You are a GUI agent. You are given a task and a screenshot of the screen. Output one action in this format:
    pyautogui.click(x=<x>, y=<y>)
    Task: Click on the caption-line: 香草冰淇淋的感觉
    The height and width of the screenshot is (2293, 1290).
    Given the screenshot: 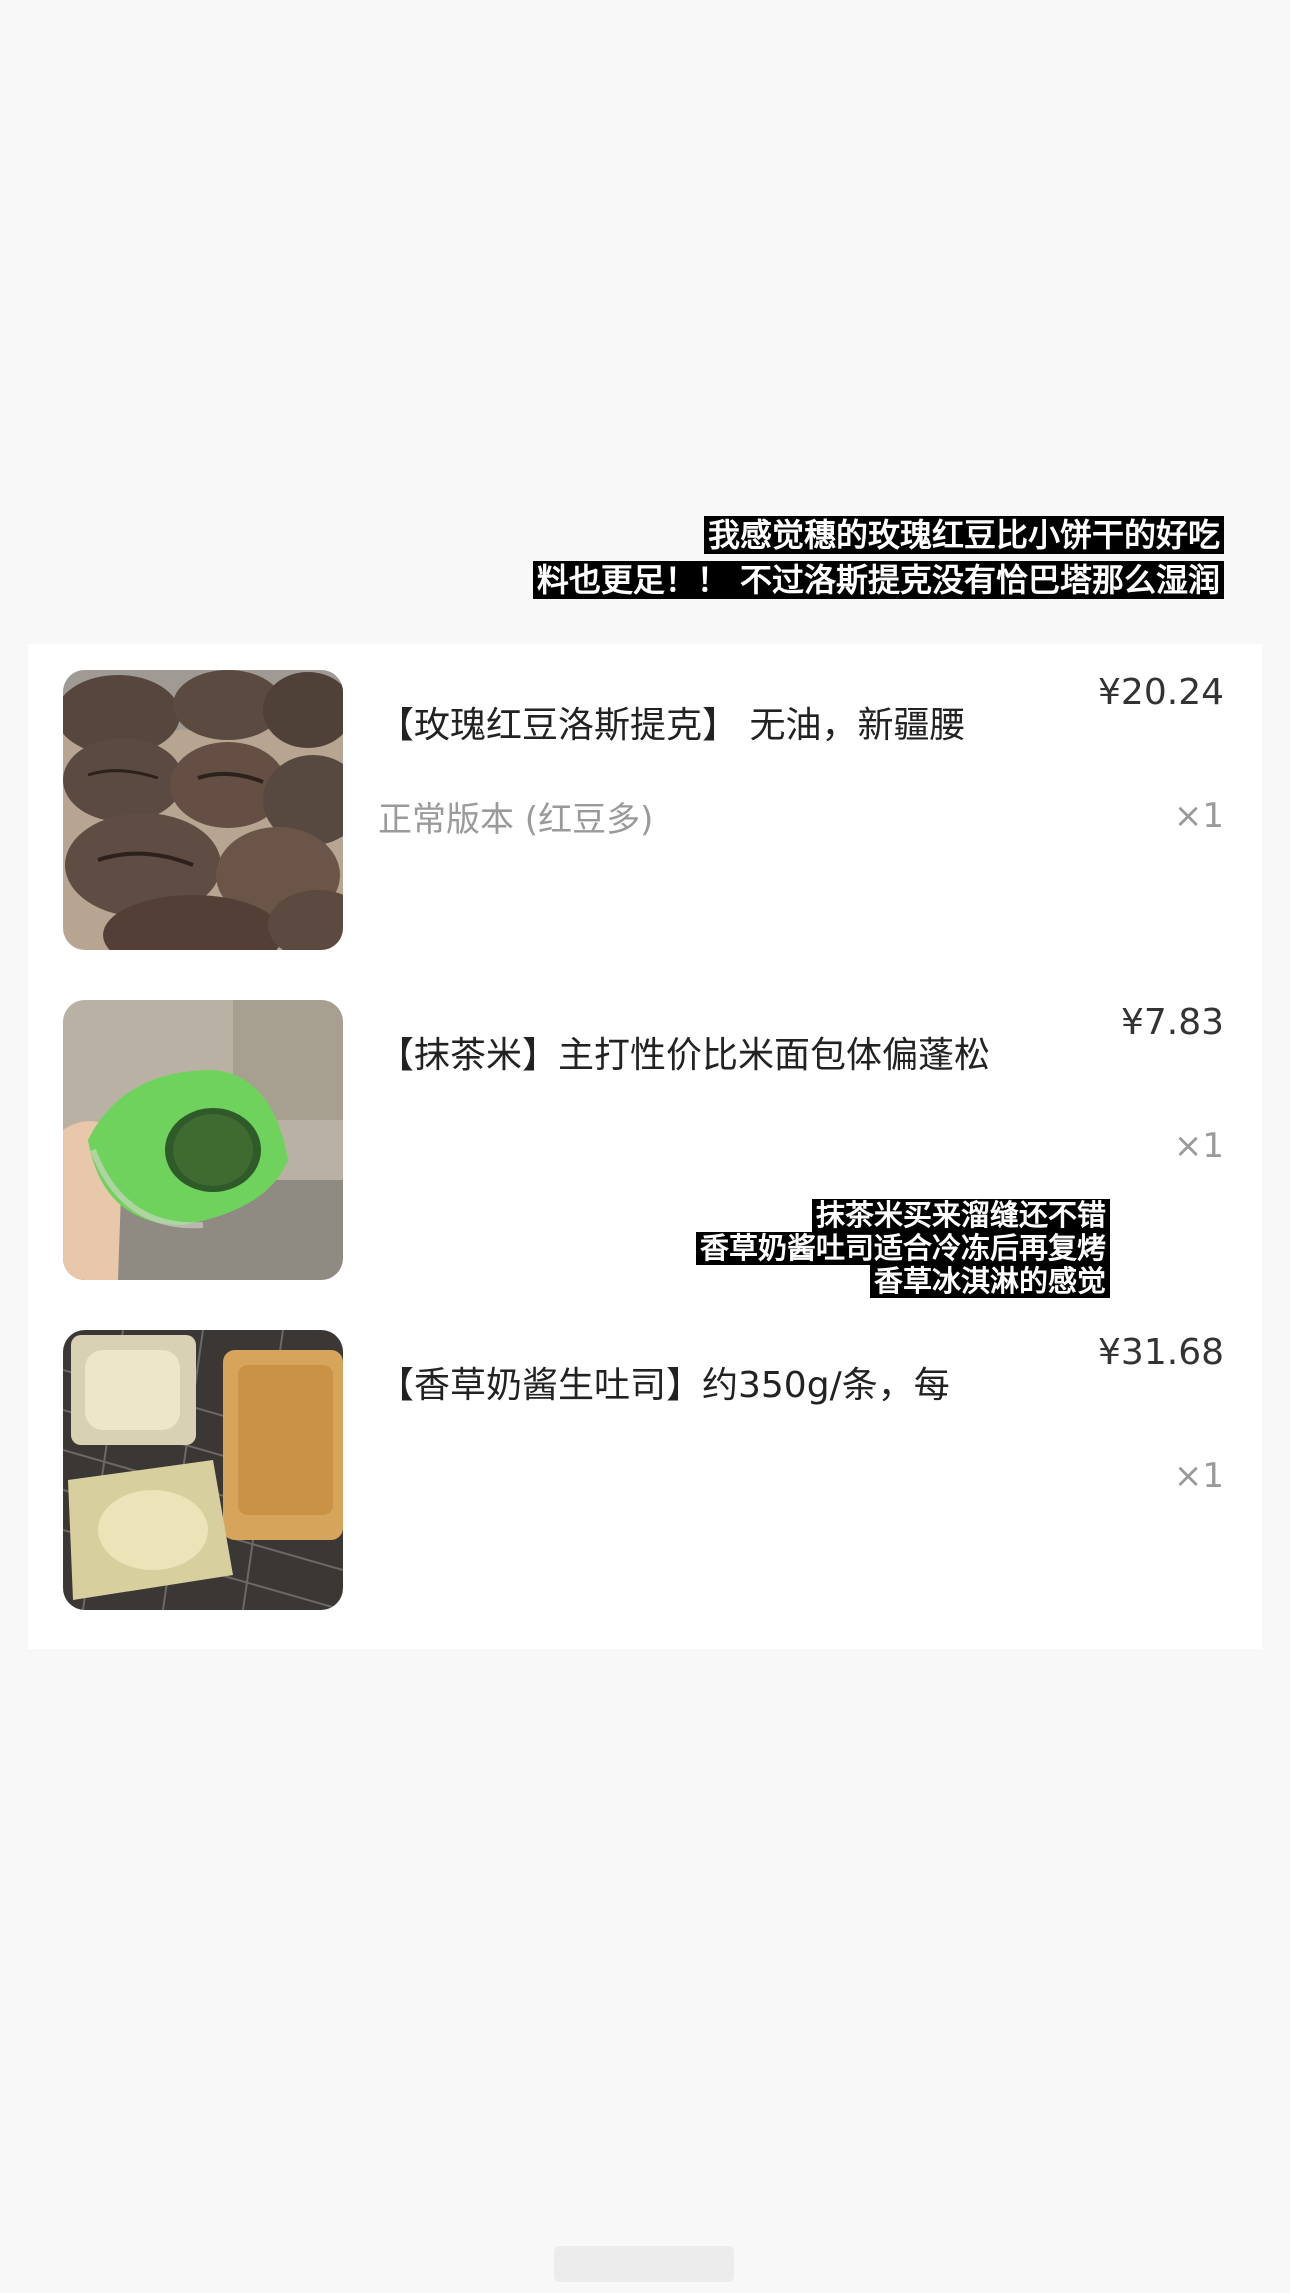 What is the action you would take?
    pyautogui.click(x=989, y=1281)
    